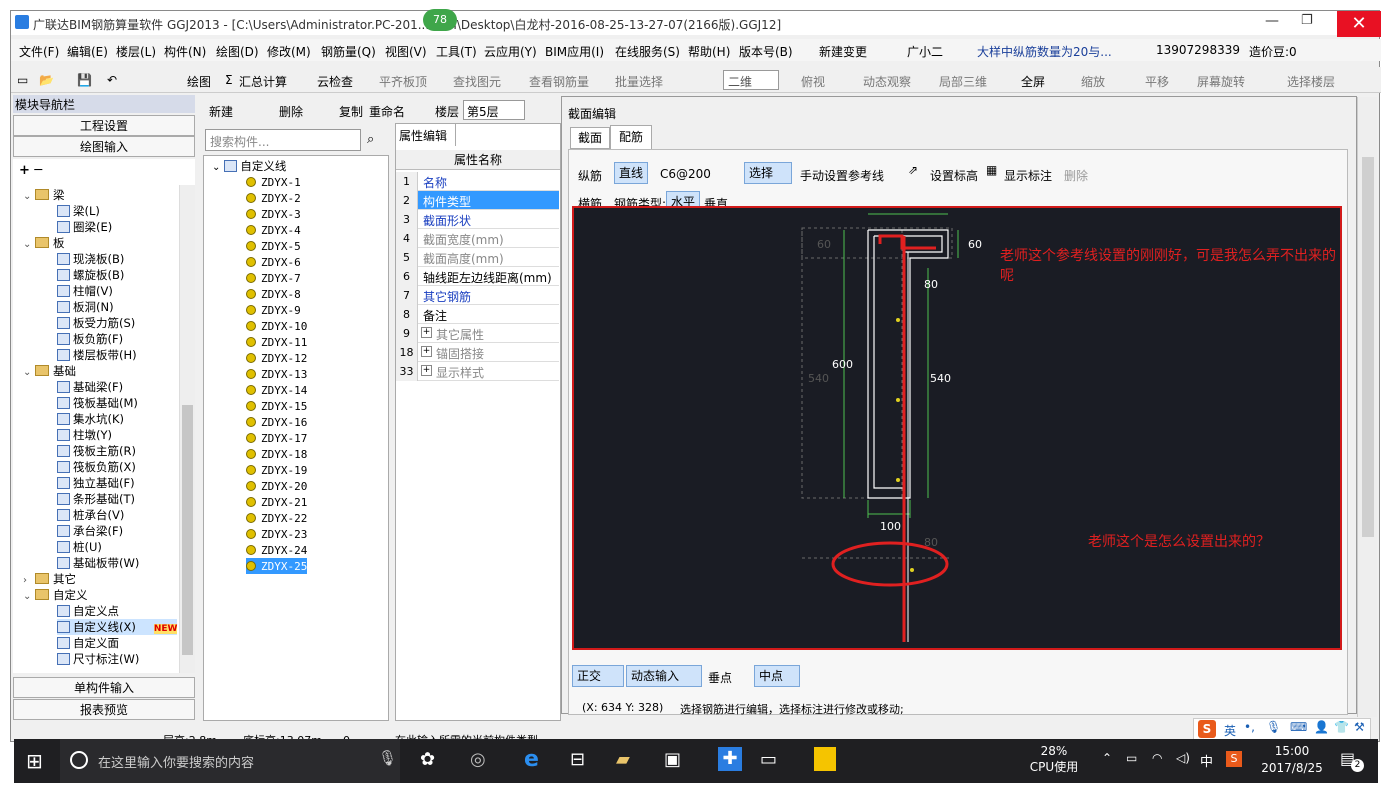 This screenshot has height=794, width=1392. I want to click on menu-view: 视图(V), so click(406, 51).